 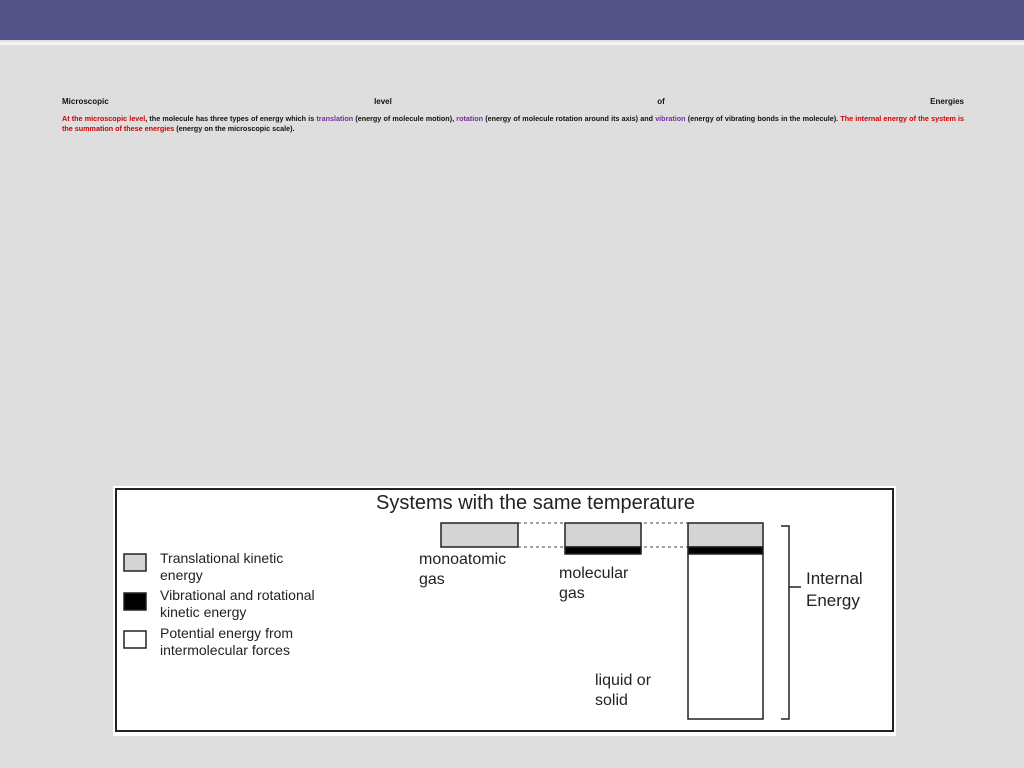 I want to click on highlight-translation: translation, so click(x=335, y=118).